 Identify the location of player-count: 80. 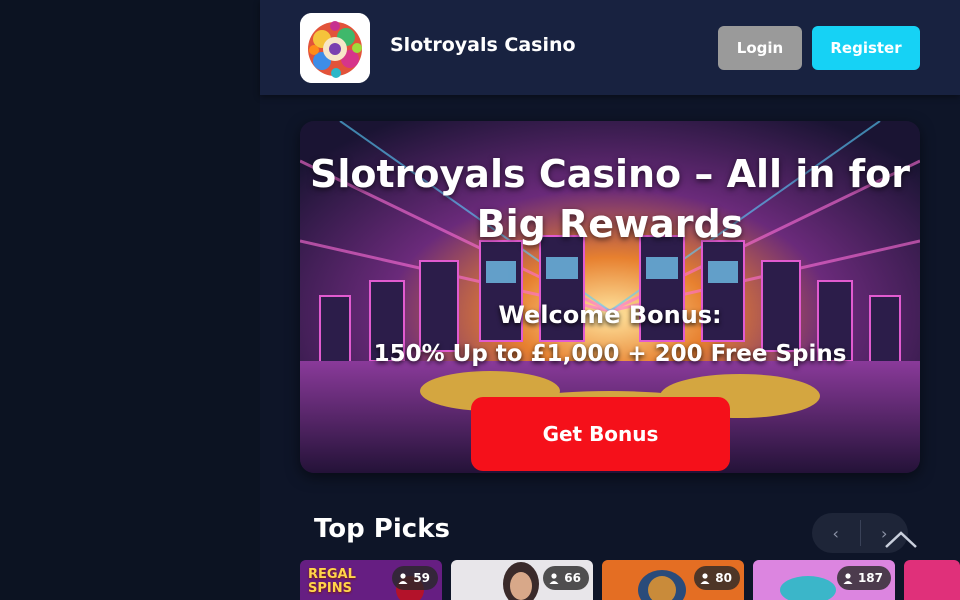
(723, 578).